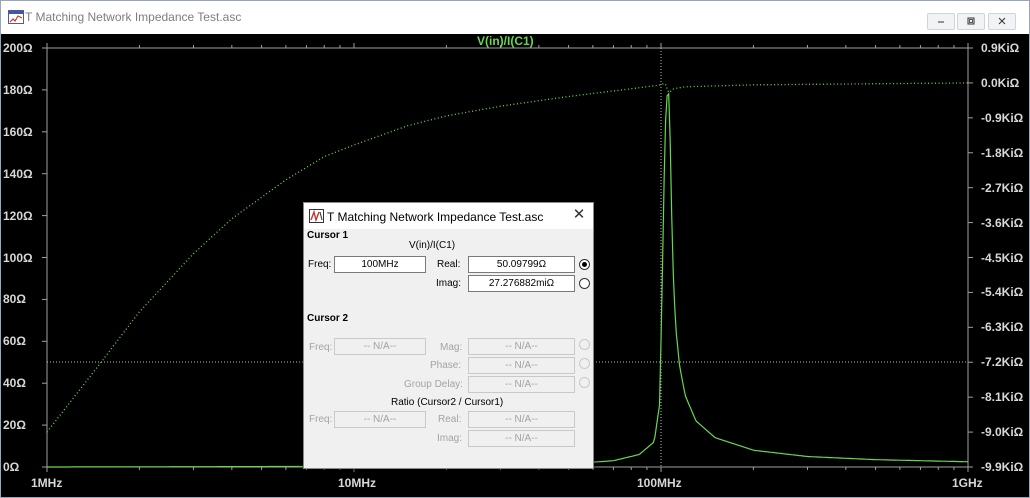  I want to click on window-title: T Matching Network Impedance Test.asc, so click(133, 17).